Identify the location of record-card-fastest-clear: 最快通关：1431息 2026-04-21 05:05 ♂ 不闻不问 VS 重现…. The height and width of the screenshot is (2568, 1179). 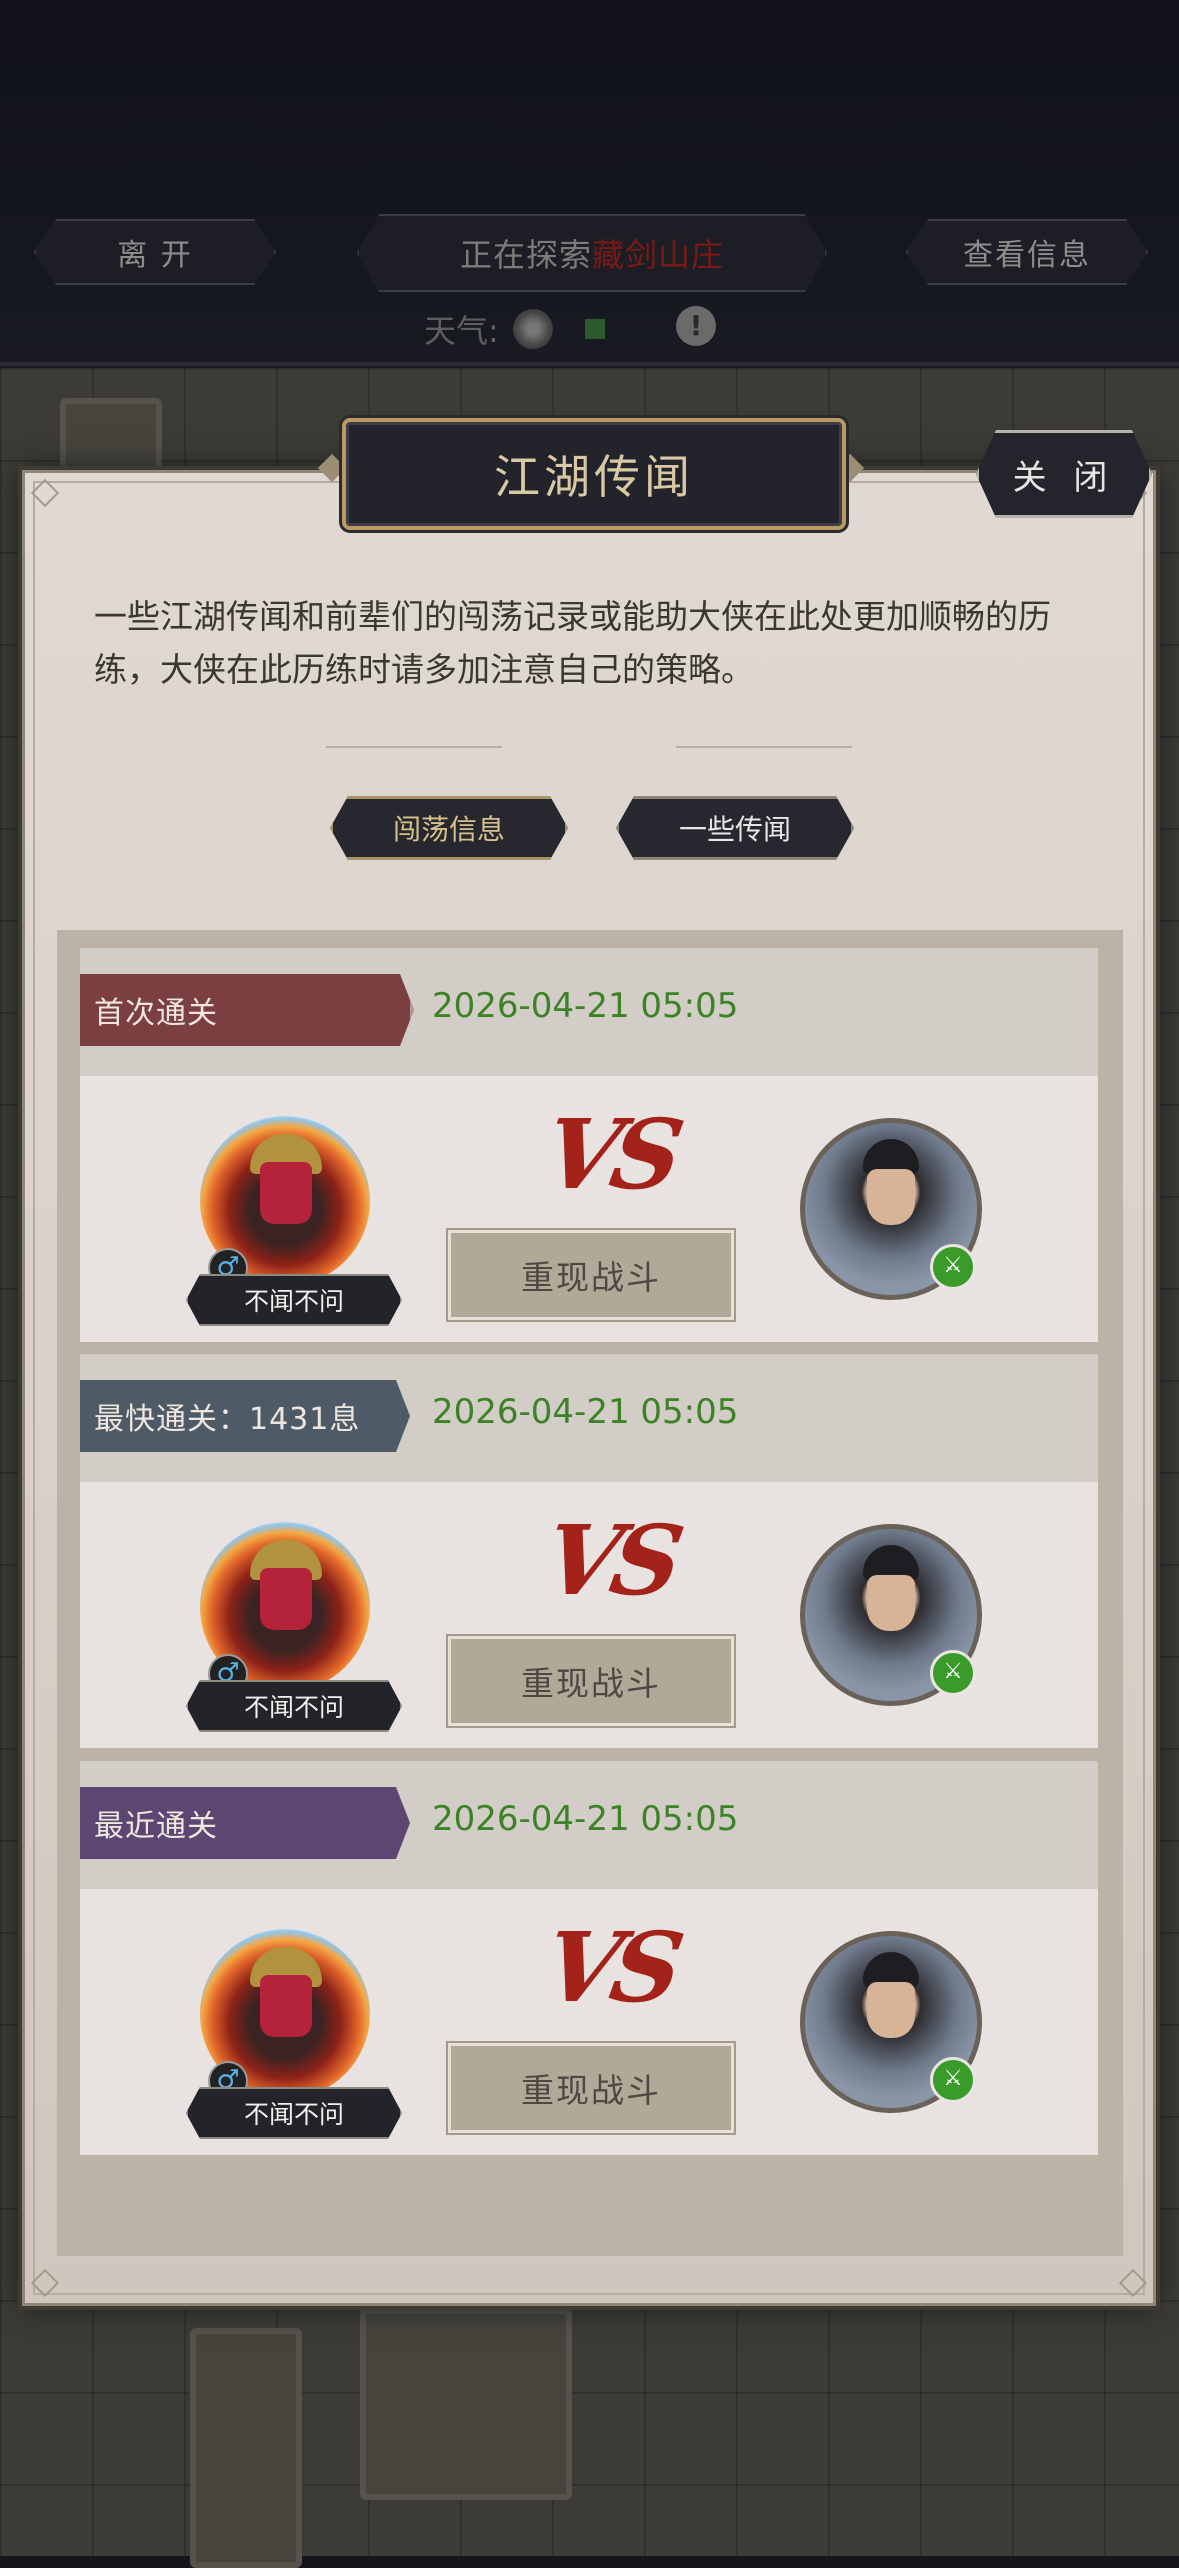
(589, 1551).